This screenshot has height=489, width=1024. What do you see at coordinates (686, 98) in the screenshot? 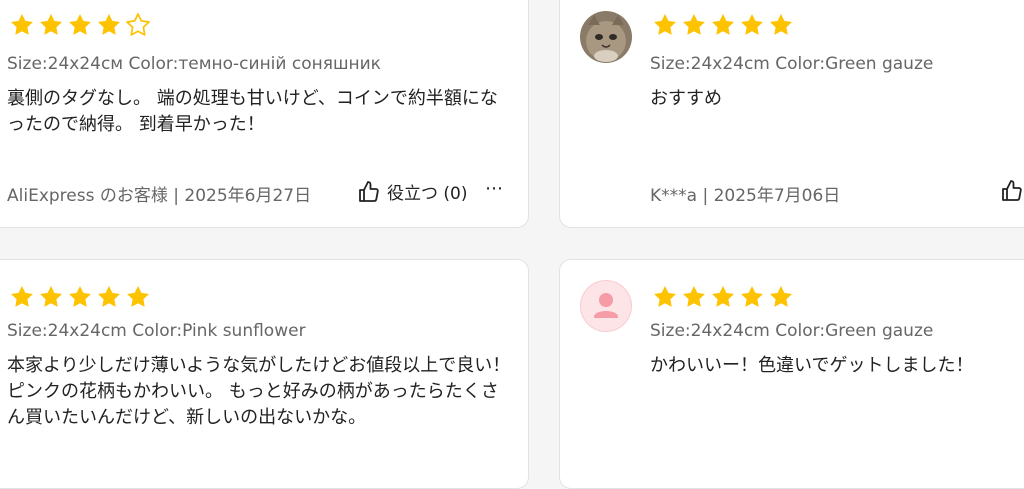
I see `review-text: おすすめ` at bounding box center [686, 98].